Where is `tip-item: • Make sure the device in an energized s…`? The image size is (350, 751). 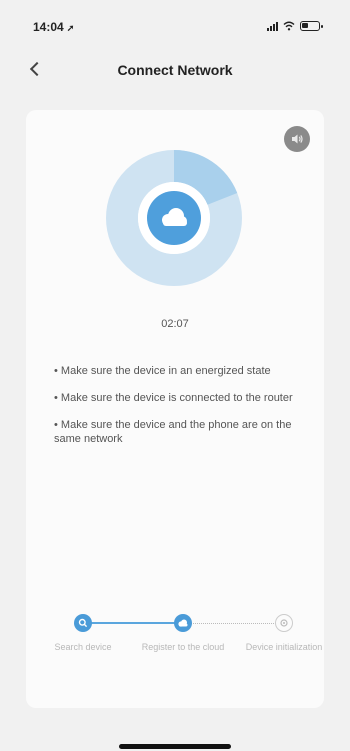 tip-item: • Make sure the device in an energized s… is located at coordinates (162, 371).